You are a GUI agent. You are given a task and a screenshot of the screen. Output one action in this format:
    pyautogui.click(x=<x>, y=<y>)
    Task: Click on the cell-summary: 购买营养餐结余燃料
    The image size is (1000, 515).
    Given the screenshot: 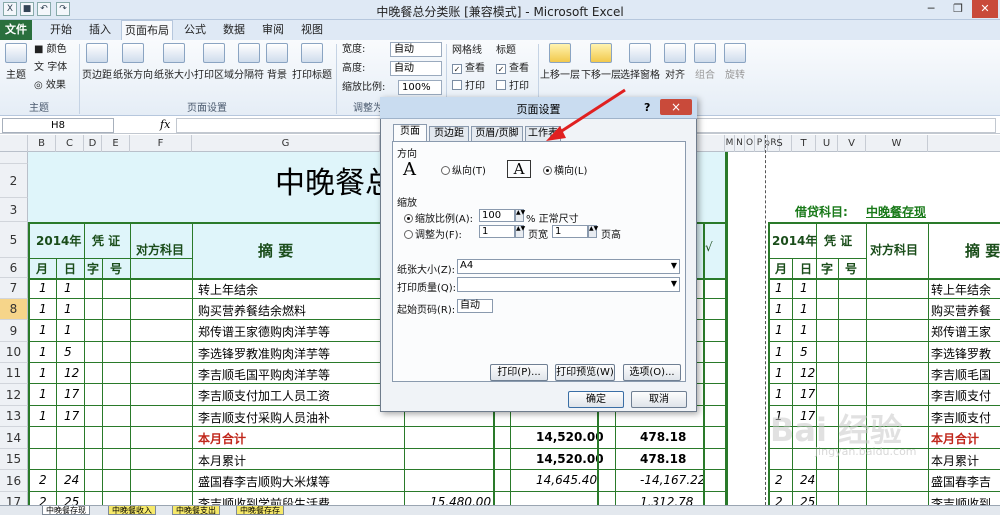 What is the action you would take?
    pyautogui.click(x=252, y=310)
    